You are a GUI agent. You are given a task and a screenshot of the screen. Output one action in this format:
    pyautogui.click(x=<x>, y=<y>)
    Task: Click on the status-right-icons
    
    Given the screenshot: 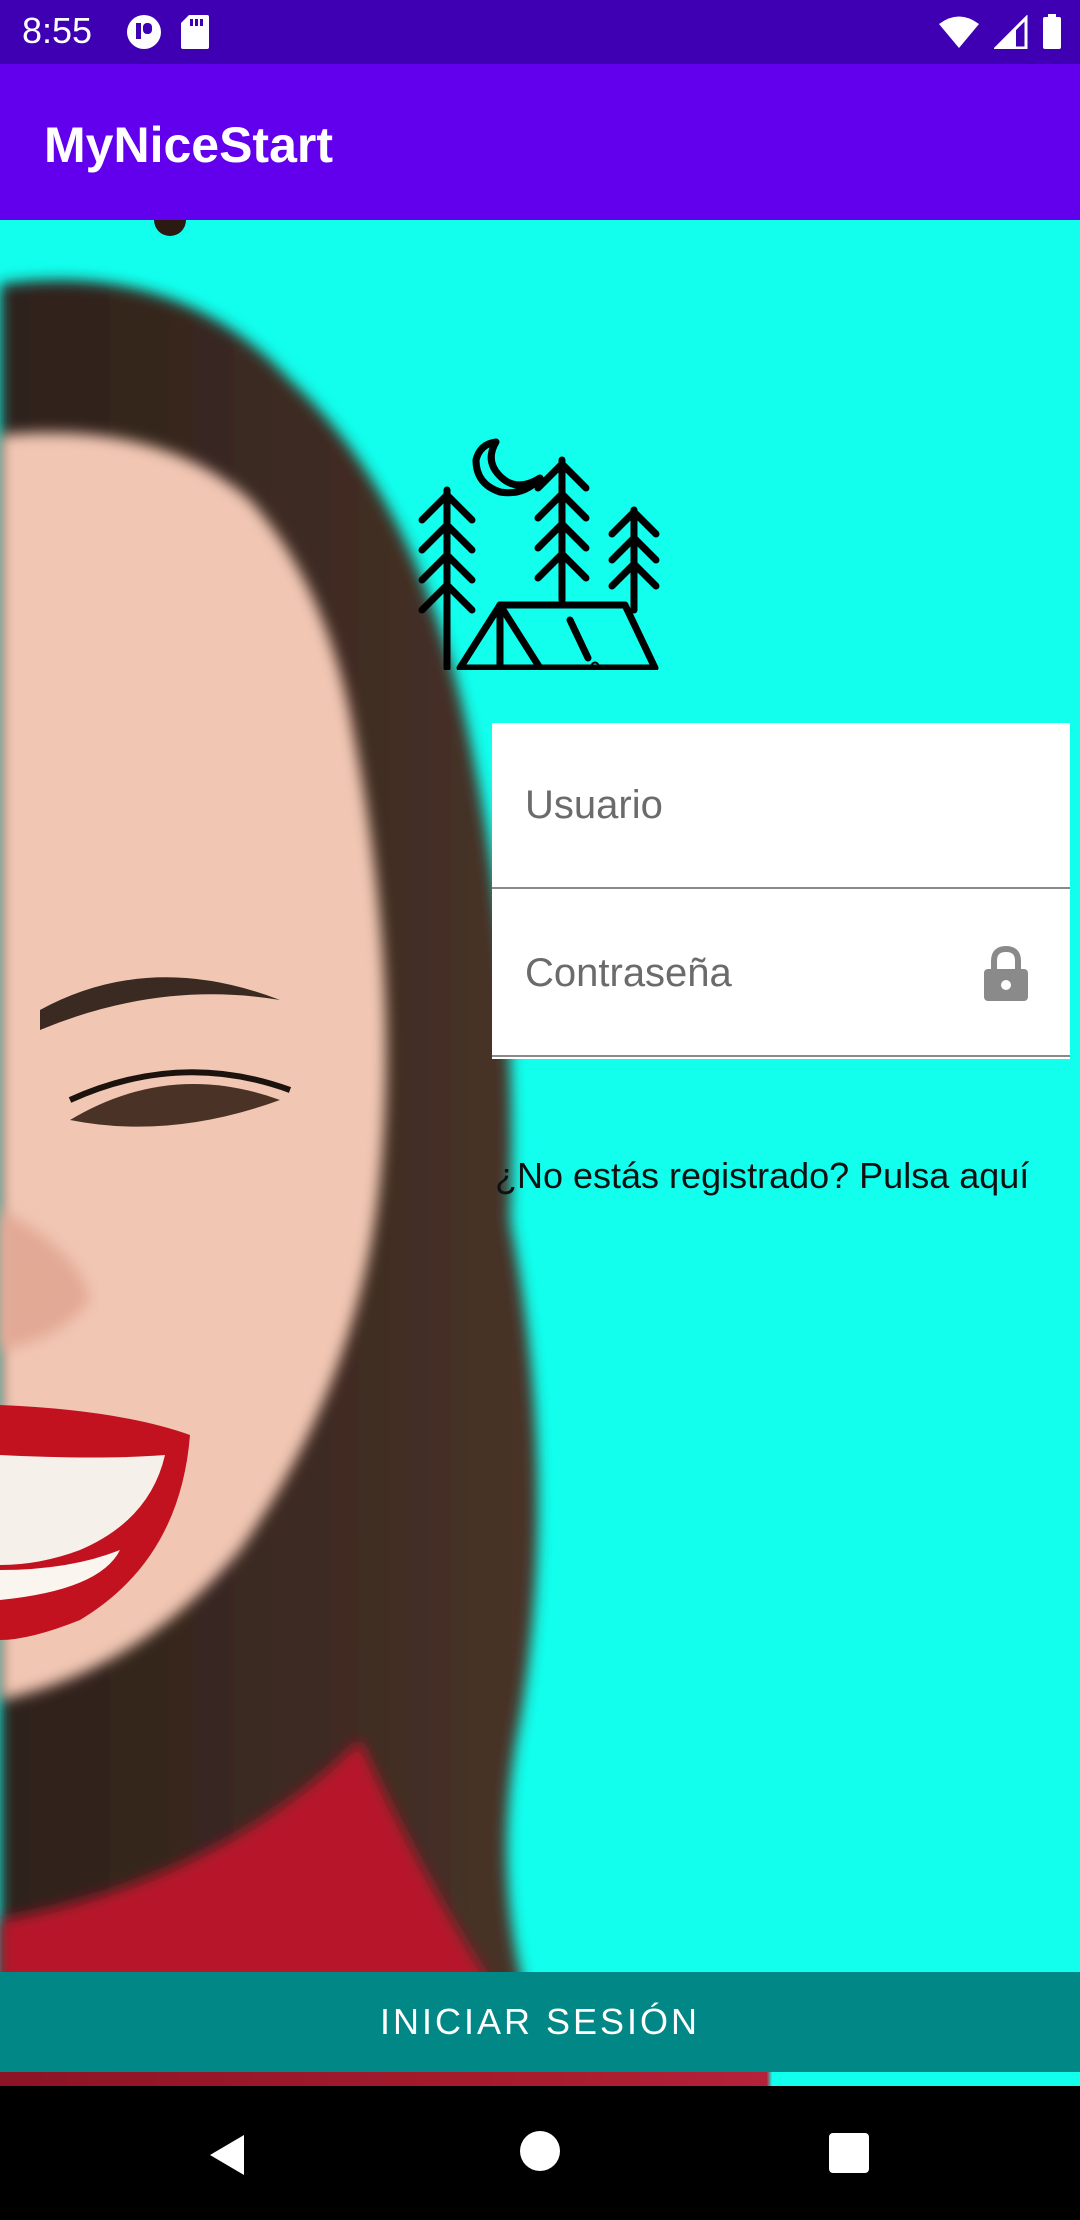 What is the action you would take?
    pyautogui.click(x=1000, y=34)
    